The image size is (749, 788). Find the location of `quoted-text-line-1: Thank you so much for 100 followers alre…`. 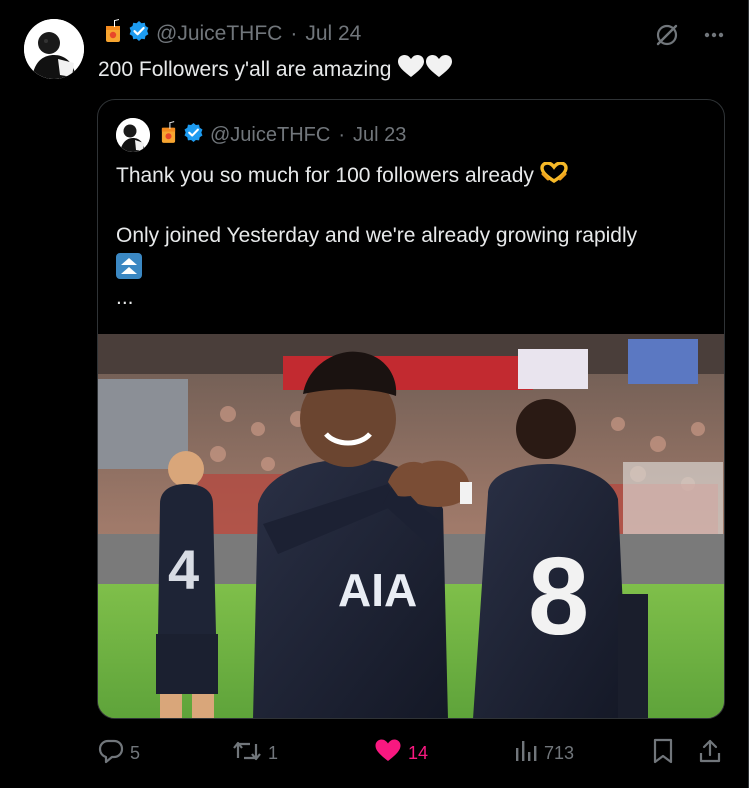

quoted-text-line-1: Thank you so much for 100 followers alre… is located at coordinates (342, 175).